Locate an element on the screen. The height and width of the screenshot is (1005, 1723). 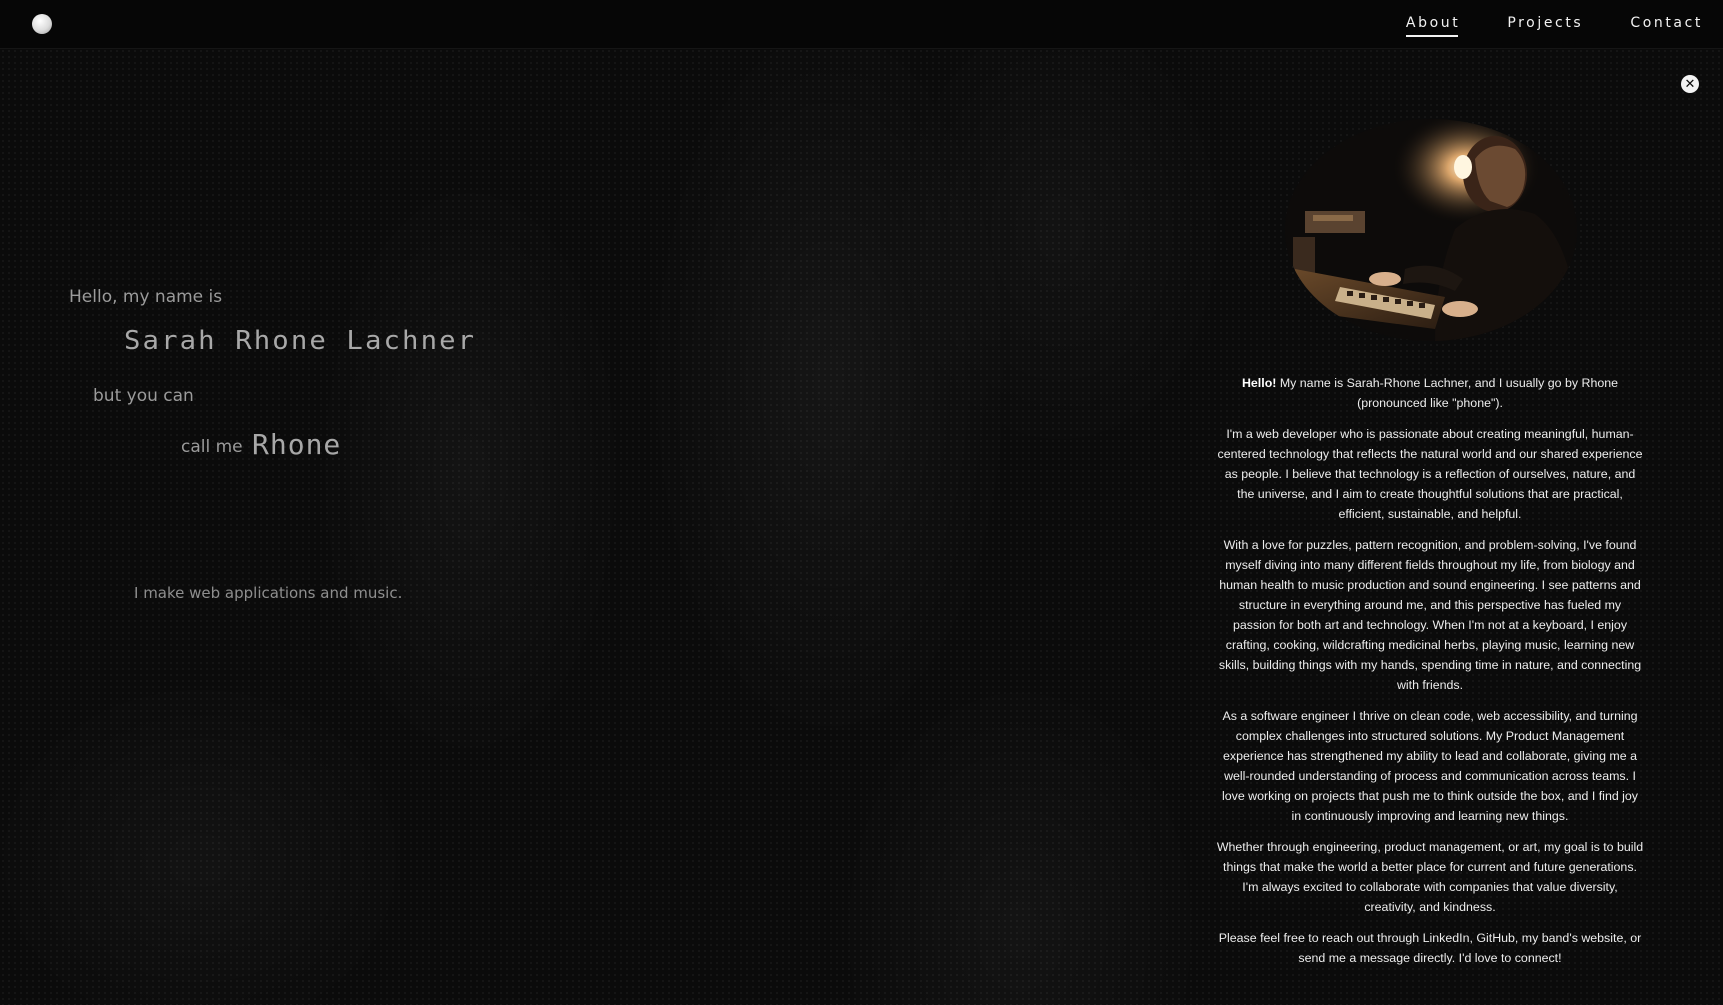
nav-projects-link: Projects is located at coordinates (1545, 24).